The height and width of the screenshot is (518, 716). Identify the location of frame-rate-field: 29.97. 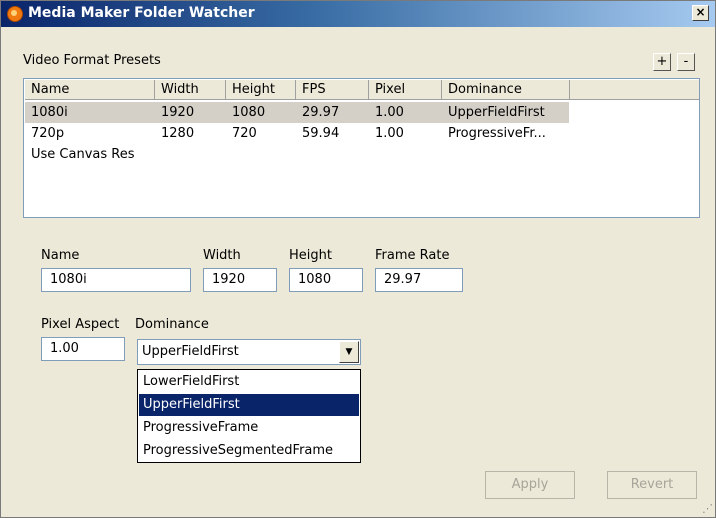
(419, 280).